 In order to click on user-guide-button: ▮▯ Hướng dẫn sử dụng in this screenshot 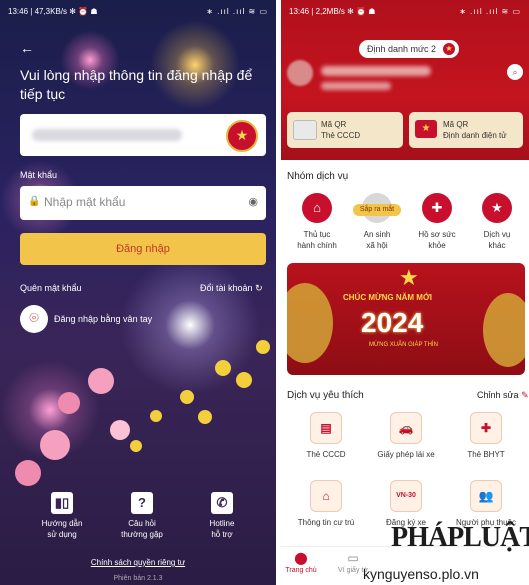, I will do `click(62, 516)`.